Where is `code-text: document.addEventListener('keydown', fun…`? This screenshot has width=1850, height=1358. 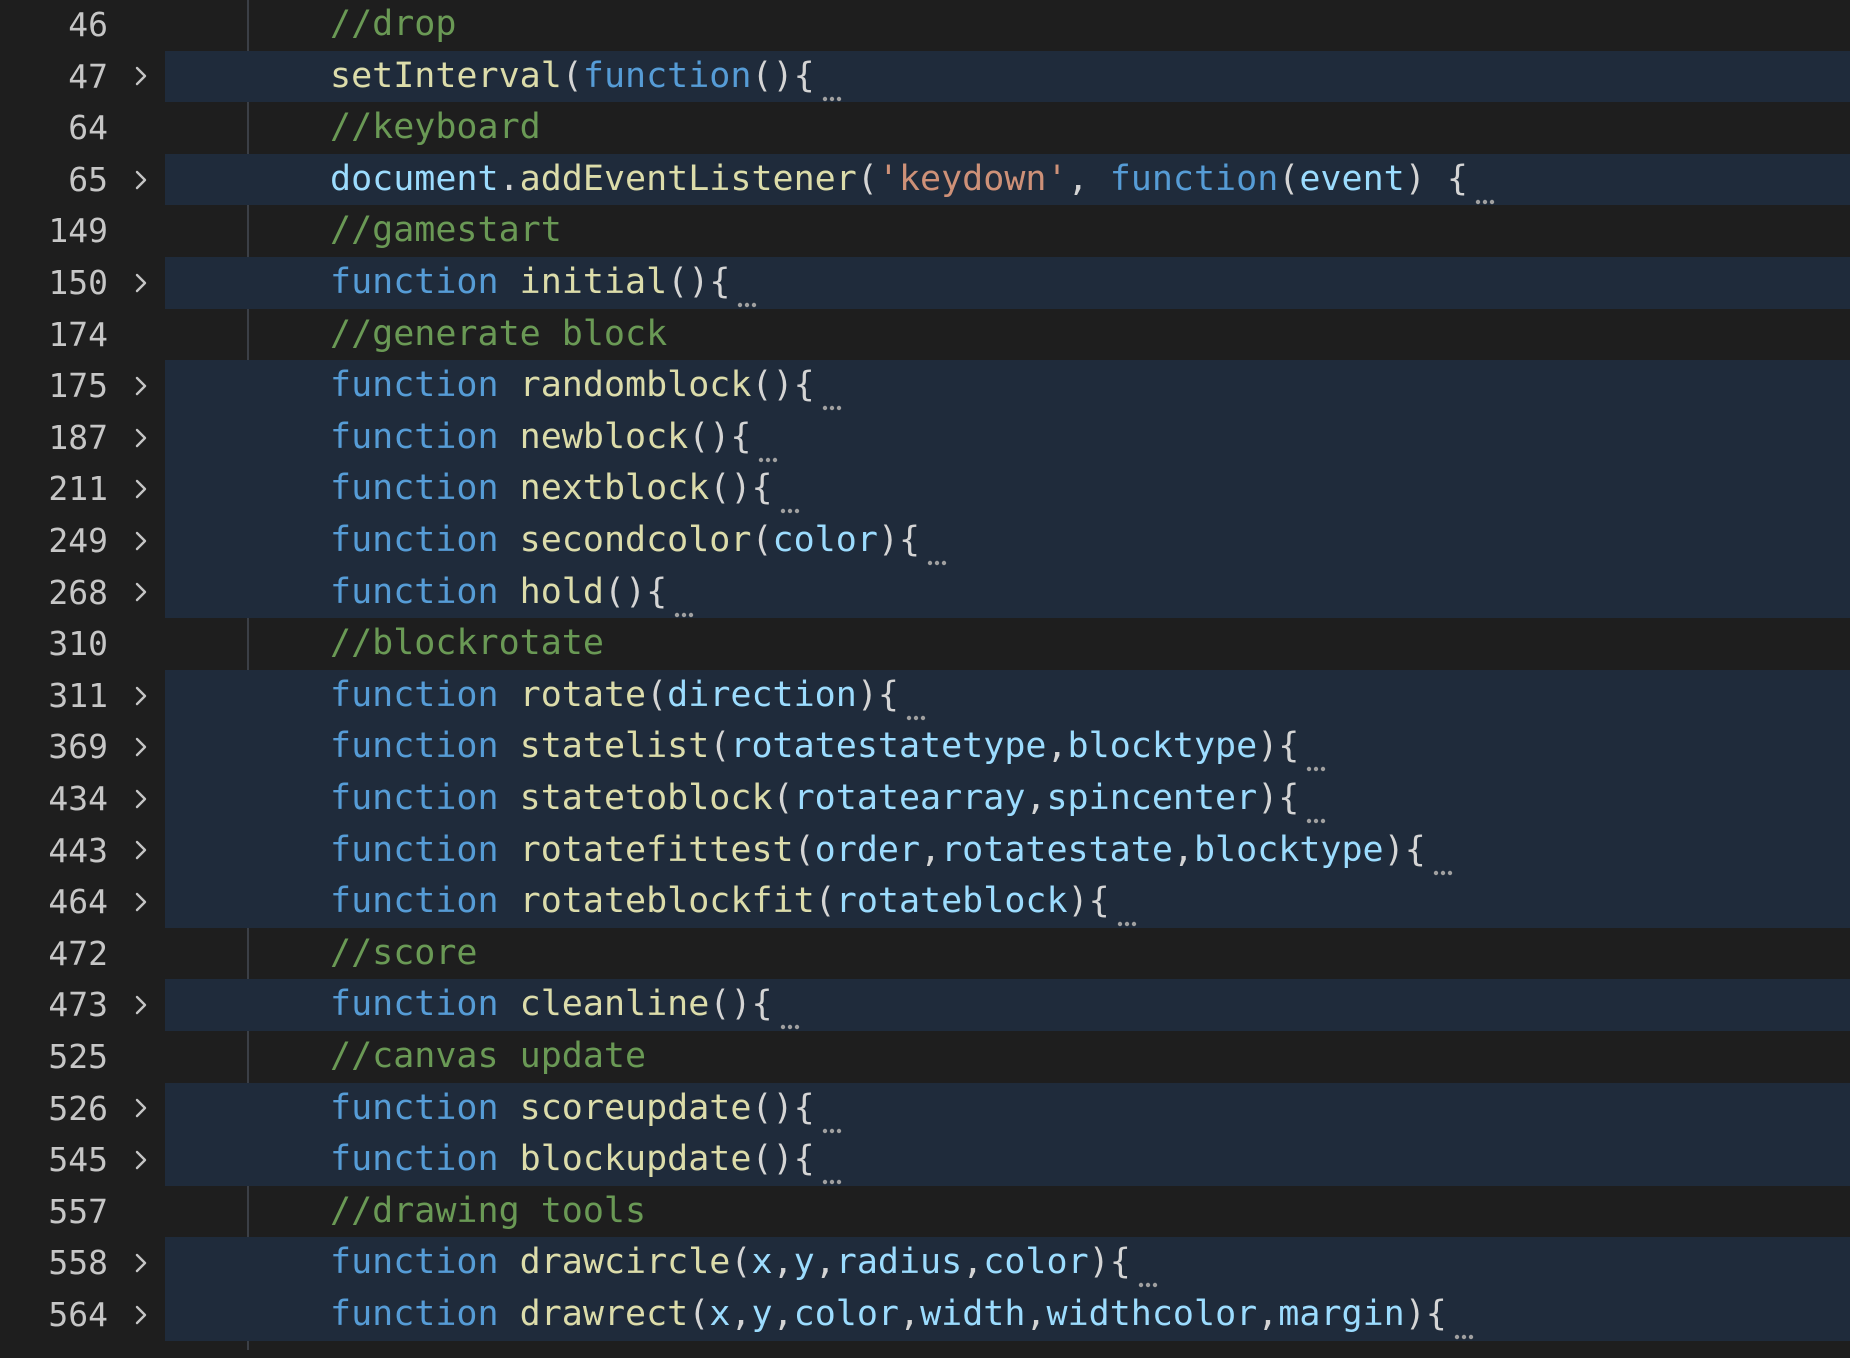
code-text: document.addEventListener('keydown', fun… is located at coordinates (913, 180).